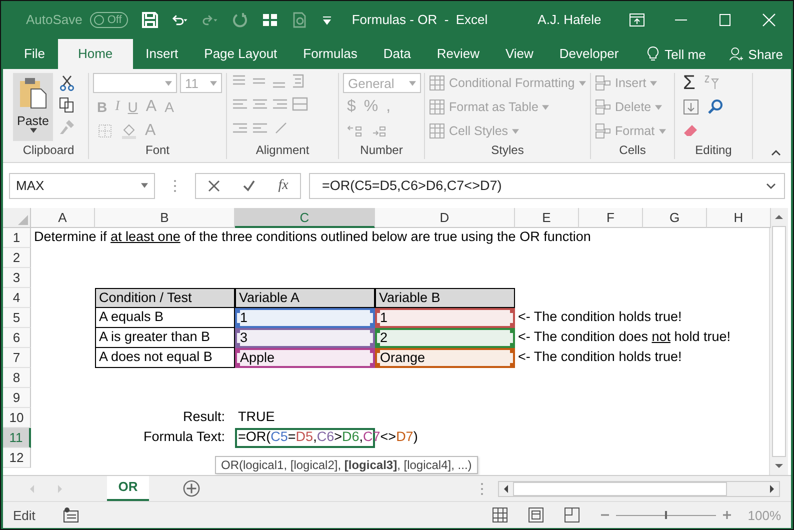  What do you see at coordinates (248, 186) in the screenshot?
I see `checkmark-icon` at bounding box center [248, 186].